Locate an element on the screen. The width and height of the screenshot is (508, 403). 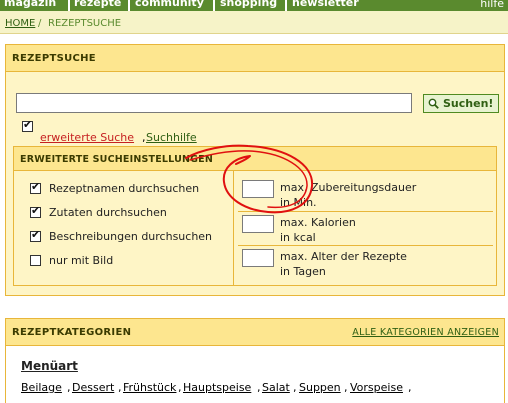
search-button: Suchen! is located at coordinates (461, 103).